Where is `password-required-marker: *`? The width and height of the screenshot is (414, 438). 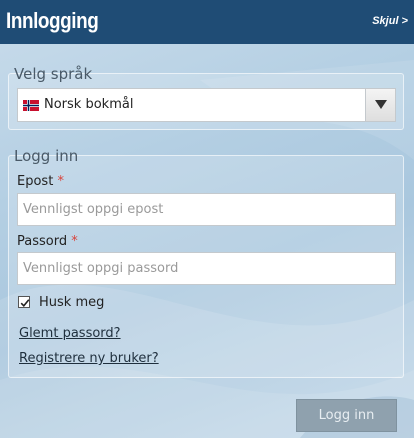
password-required-marker: * is located at coordinates (74, 241).